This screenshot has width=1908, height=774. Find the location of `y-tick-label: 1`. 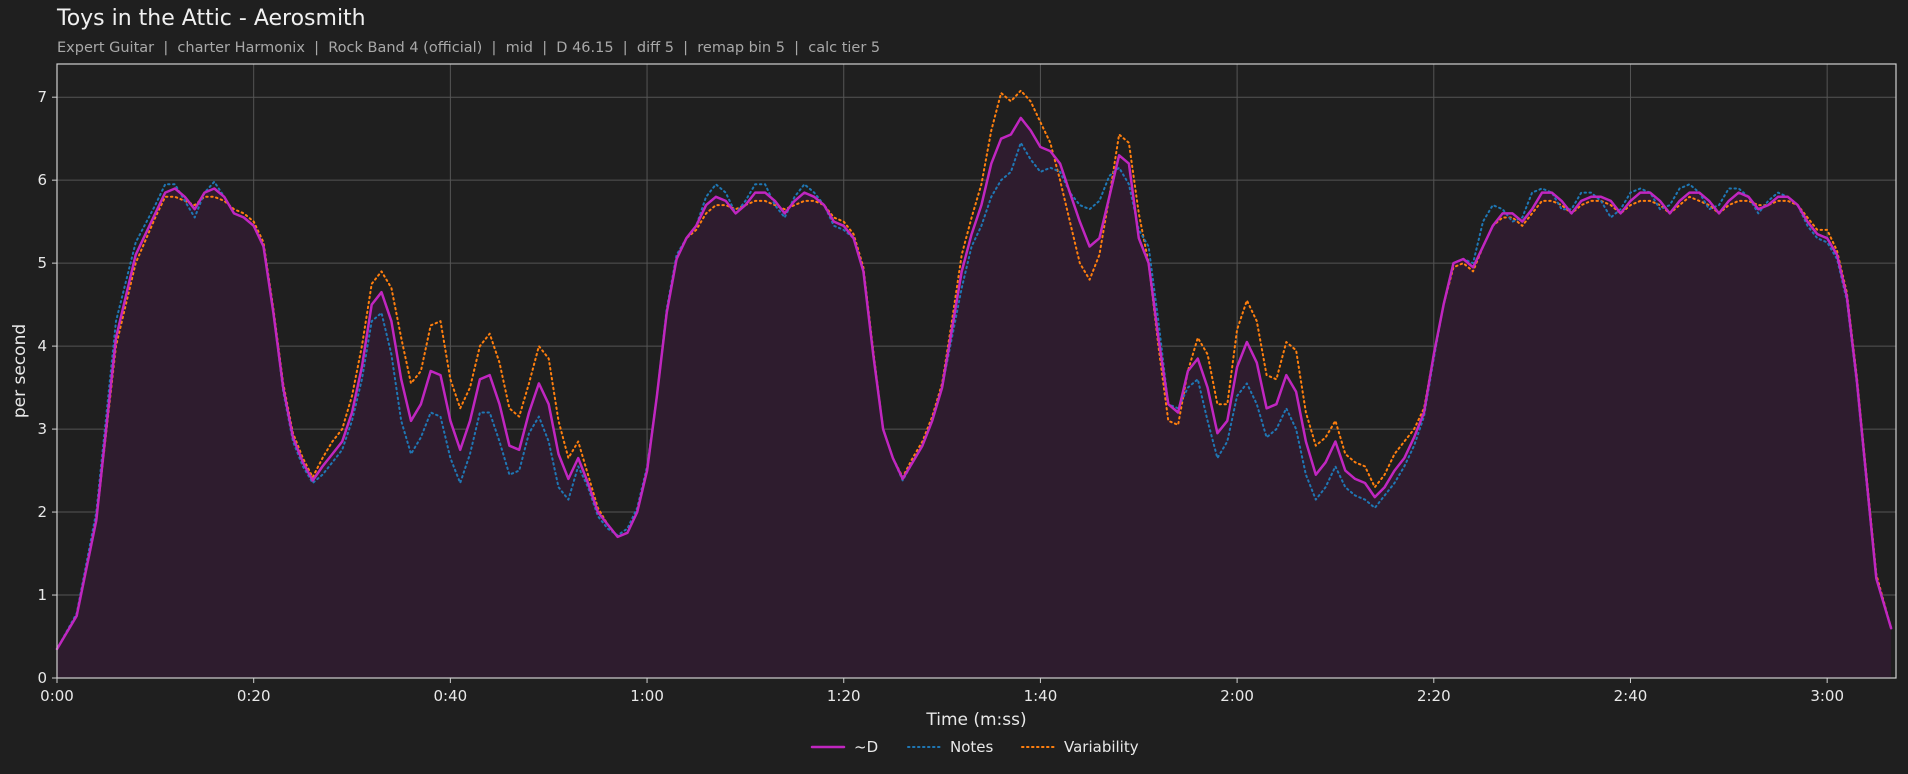

y-tick-label: 1 is located at coordinates (42, 595).